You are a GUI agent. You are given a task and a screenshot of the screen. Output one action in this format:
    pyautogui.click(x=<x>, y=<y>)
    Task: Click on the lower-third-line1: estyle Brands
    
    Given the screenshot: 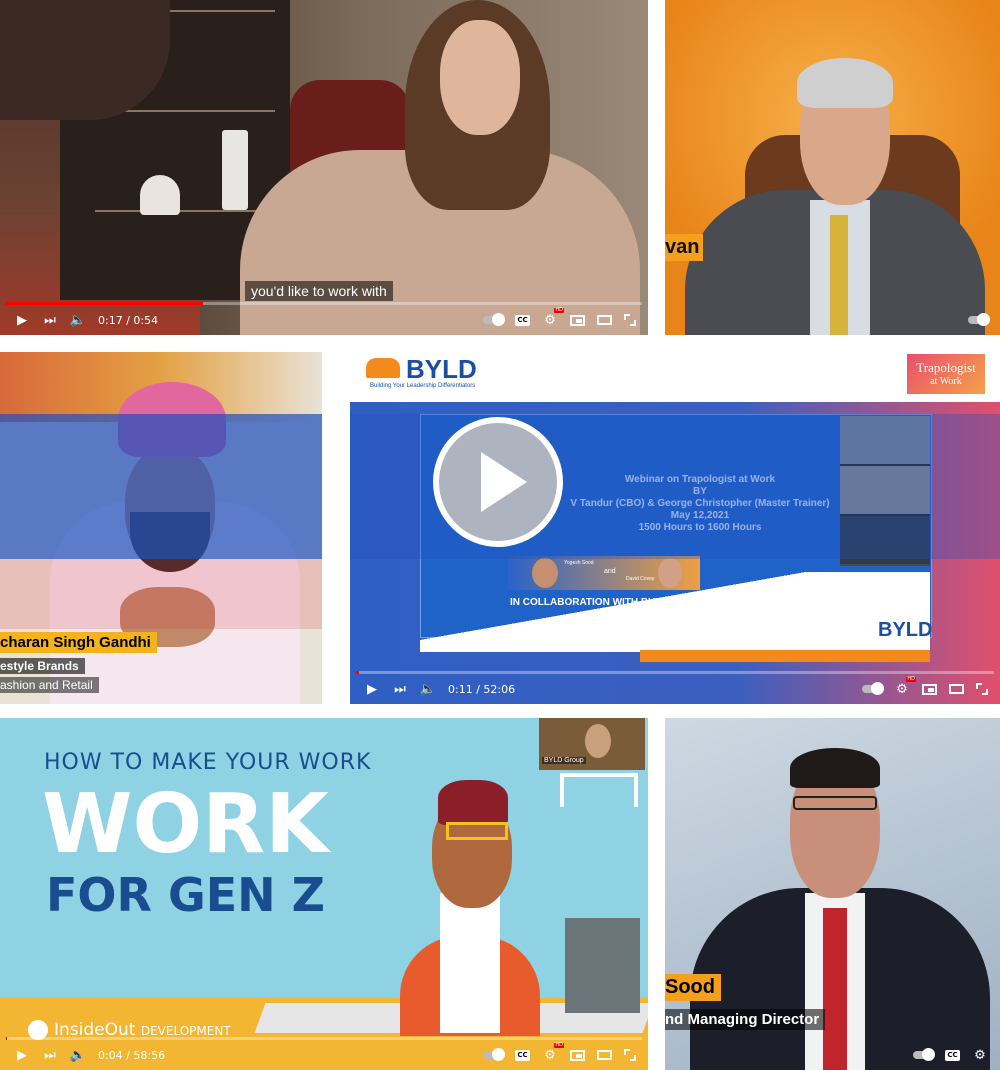 What is the action you would take?
    pyautogui.click(x=42, y=666)
    